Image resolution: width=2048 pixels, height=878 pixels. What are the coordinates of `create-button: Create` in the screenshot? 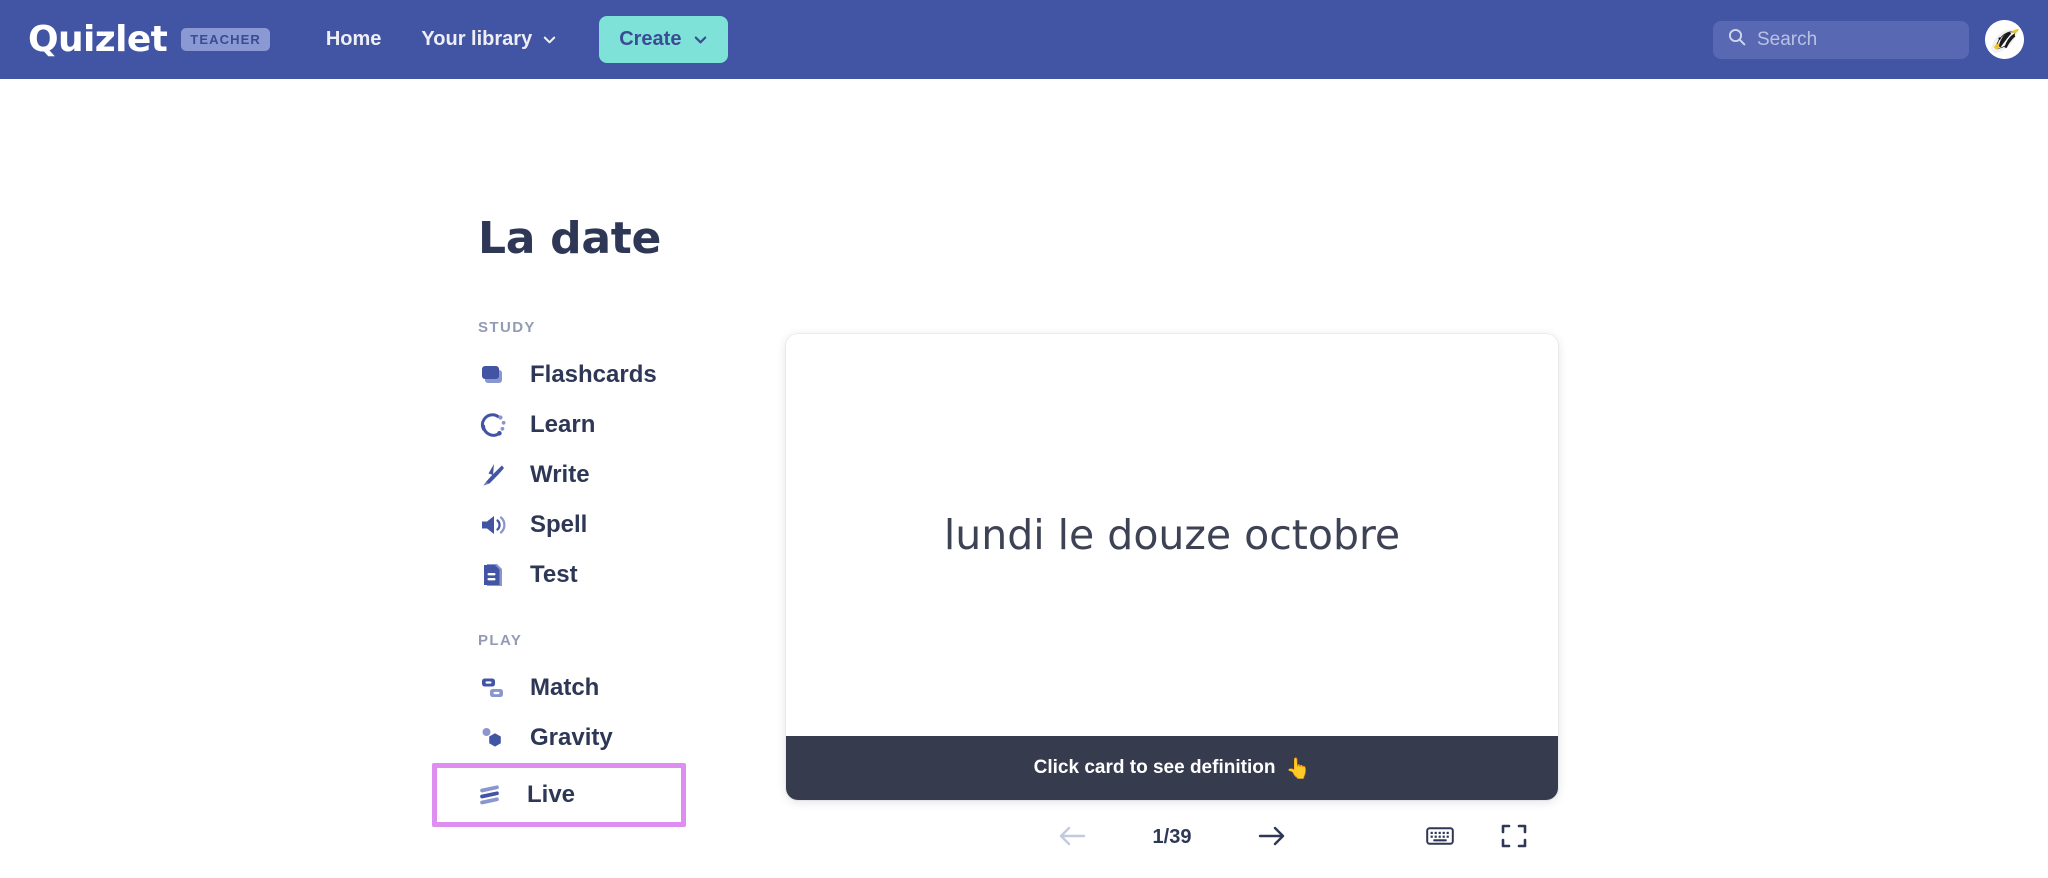 It's located at (664, 39).